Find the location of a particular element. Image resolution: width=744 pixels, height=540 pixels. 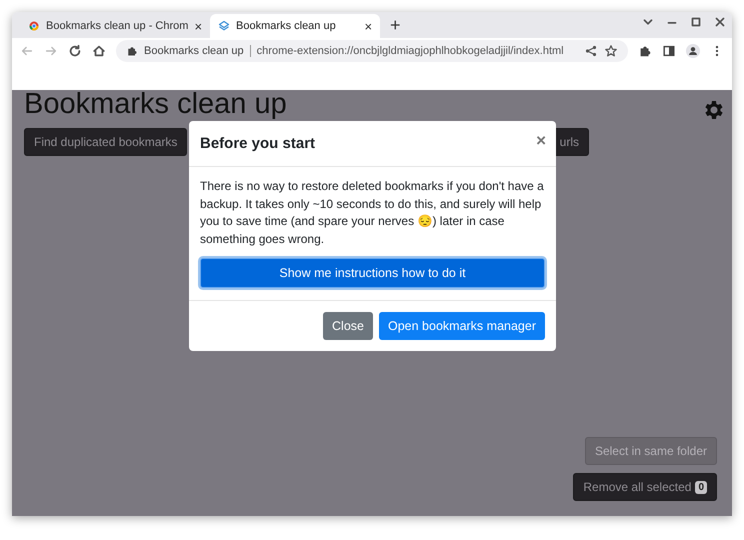

tab-title: Bookmarks clean up - Chrom is located at coordinates (117, 26).